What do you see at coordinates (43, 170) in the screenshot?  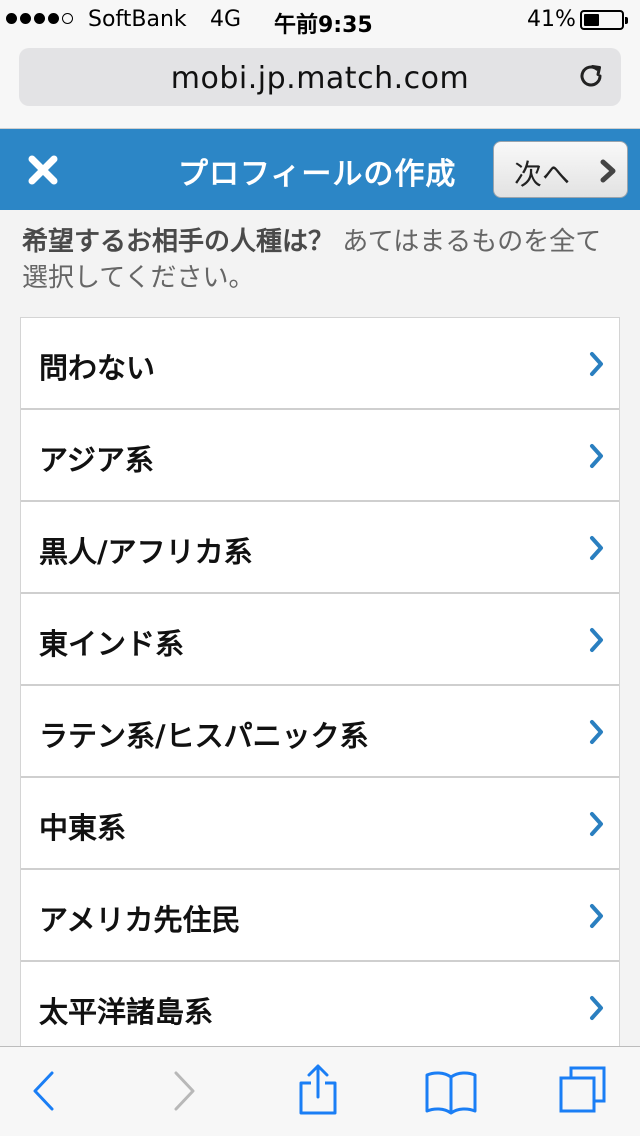 I see `close-icon` at bounding box center [43, 170].